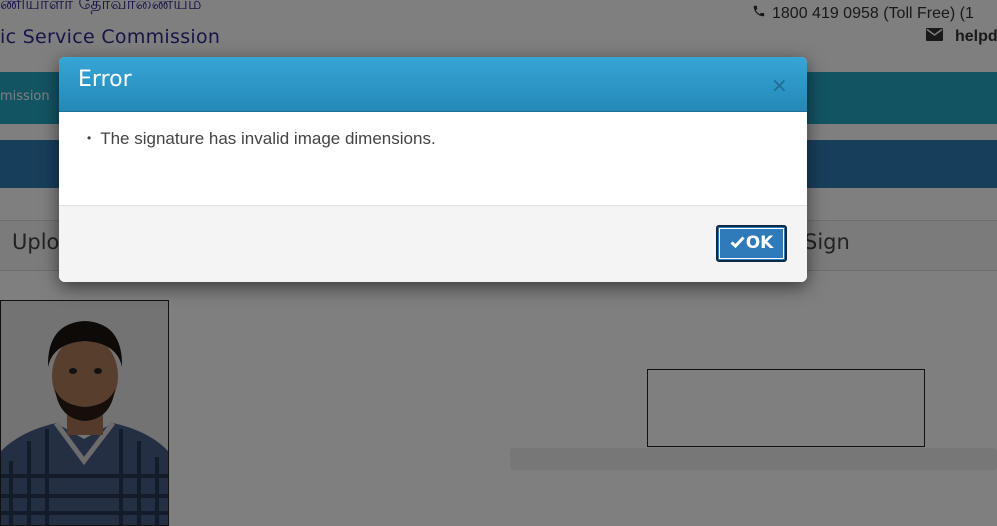  What do you see at coordinates (105, 79) in the screenshot?
I see `dialog-title: Error` at bounding box center [105, 79].